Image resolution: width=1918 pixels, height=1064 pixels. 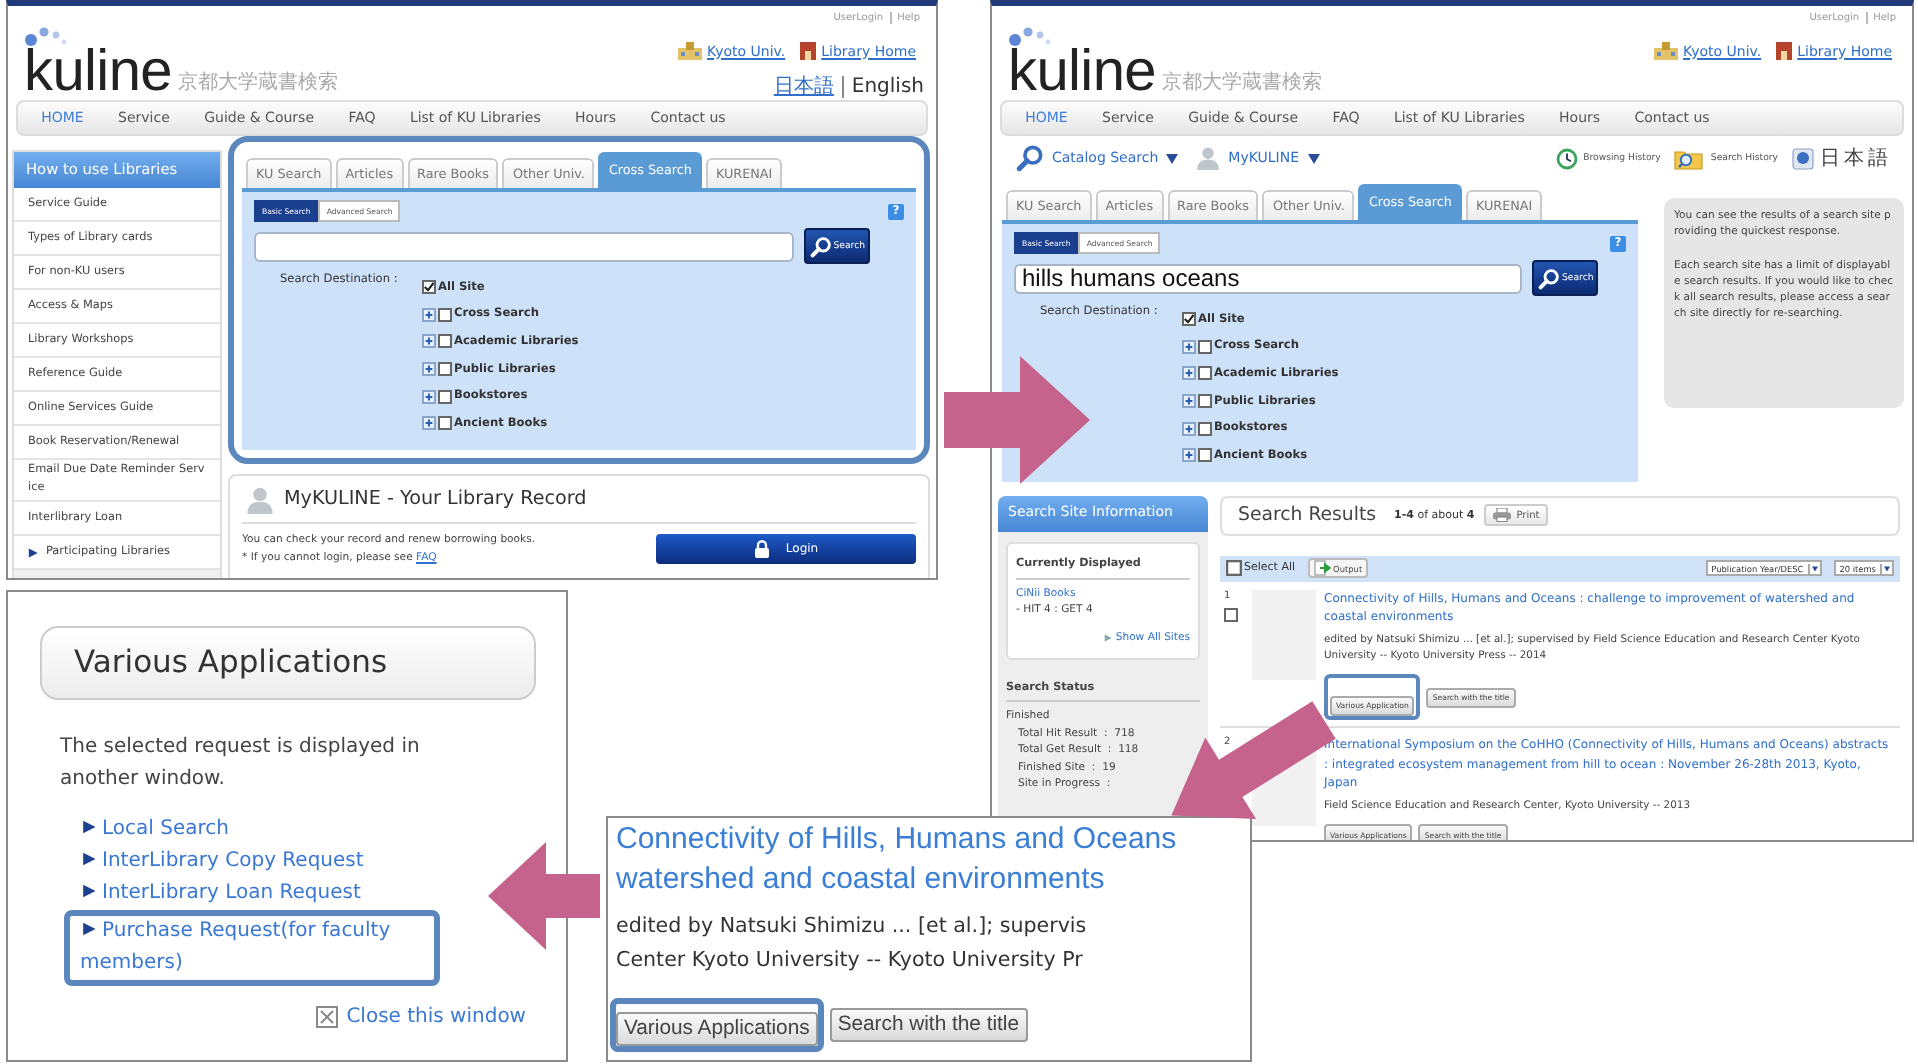 I want to click on language-icon, so click(x=1803, y=158).